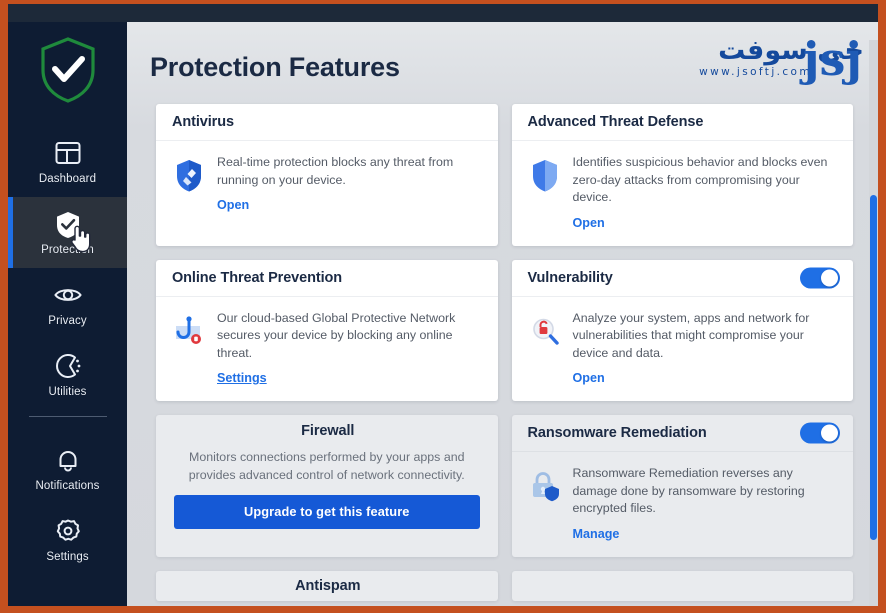 This screenshot has height=613, width=886. I want to click on ransomware-toggle, so click(820, 433).